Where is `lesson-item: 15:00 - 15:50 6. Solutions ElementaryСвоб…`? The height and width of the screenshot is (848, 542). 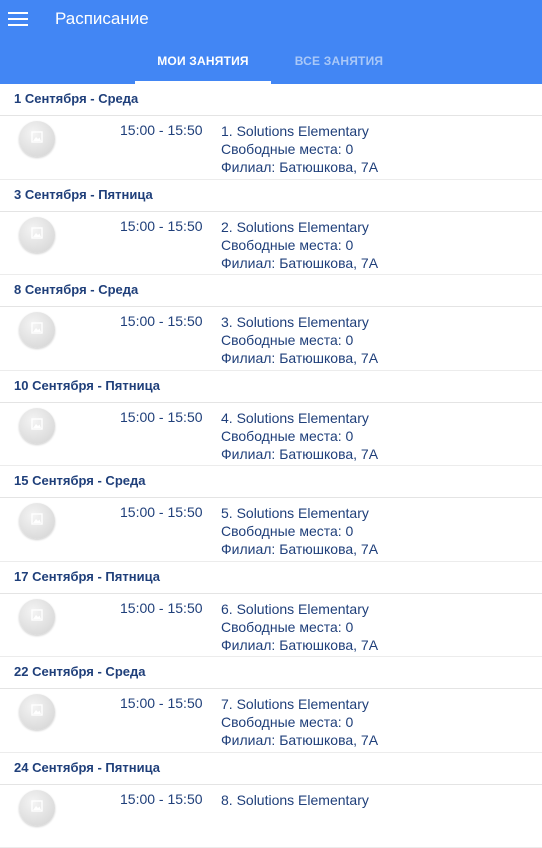
lesson-item: 15:00 - 15:50 6. Solutions ElementaryСвоб… is located at coordinates (271, 626).